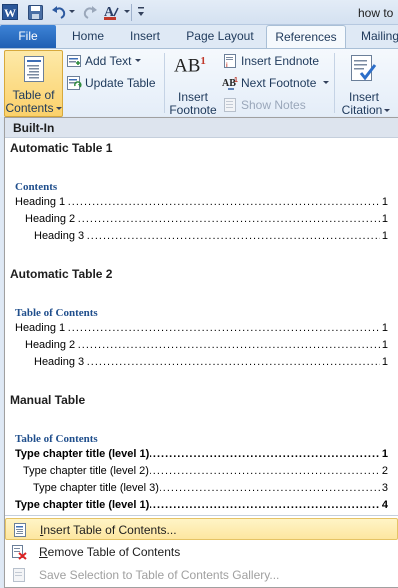 This screenshot has height=588, width=398. I want to click on insert-footnote-label-line2: Footnote, so click(193, 110).